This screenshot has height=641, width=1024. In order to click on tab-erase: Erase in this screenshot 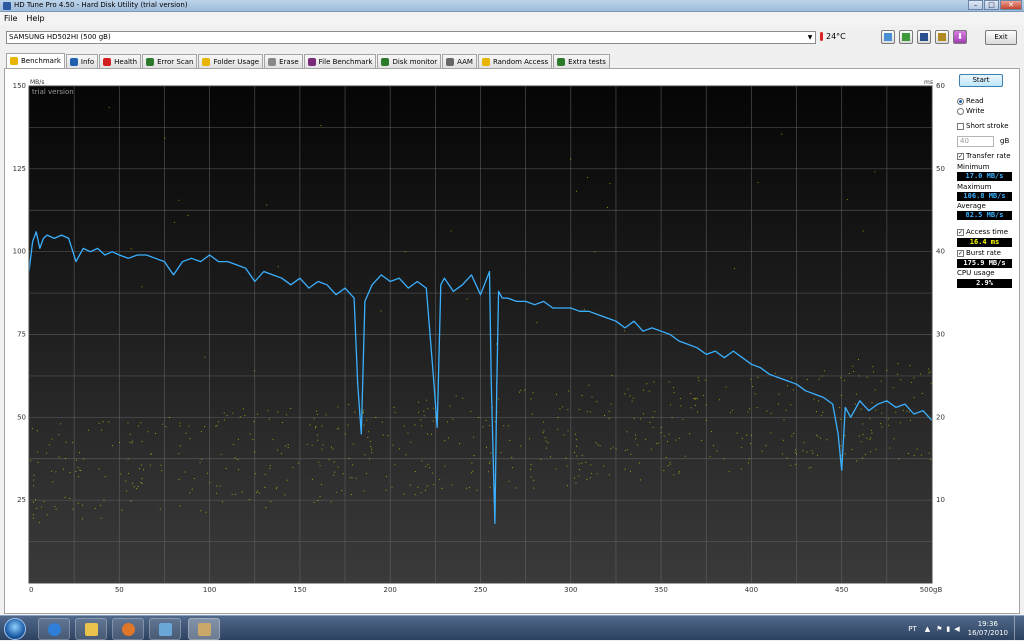, I will do `click(283, 61)`.